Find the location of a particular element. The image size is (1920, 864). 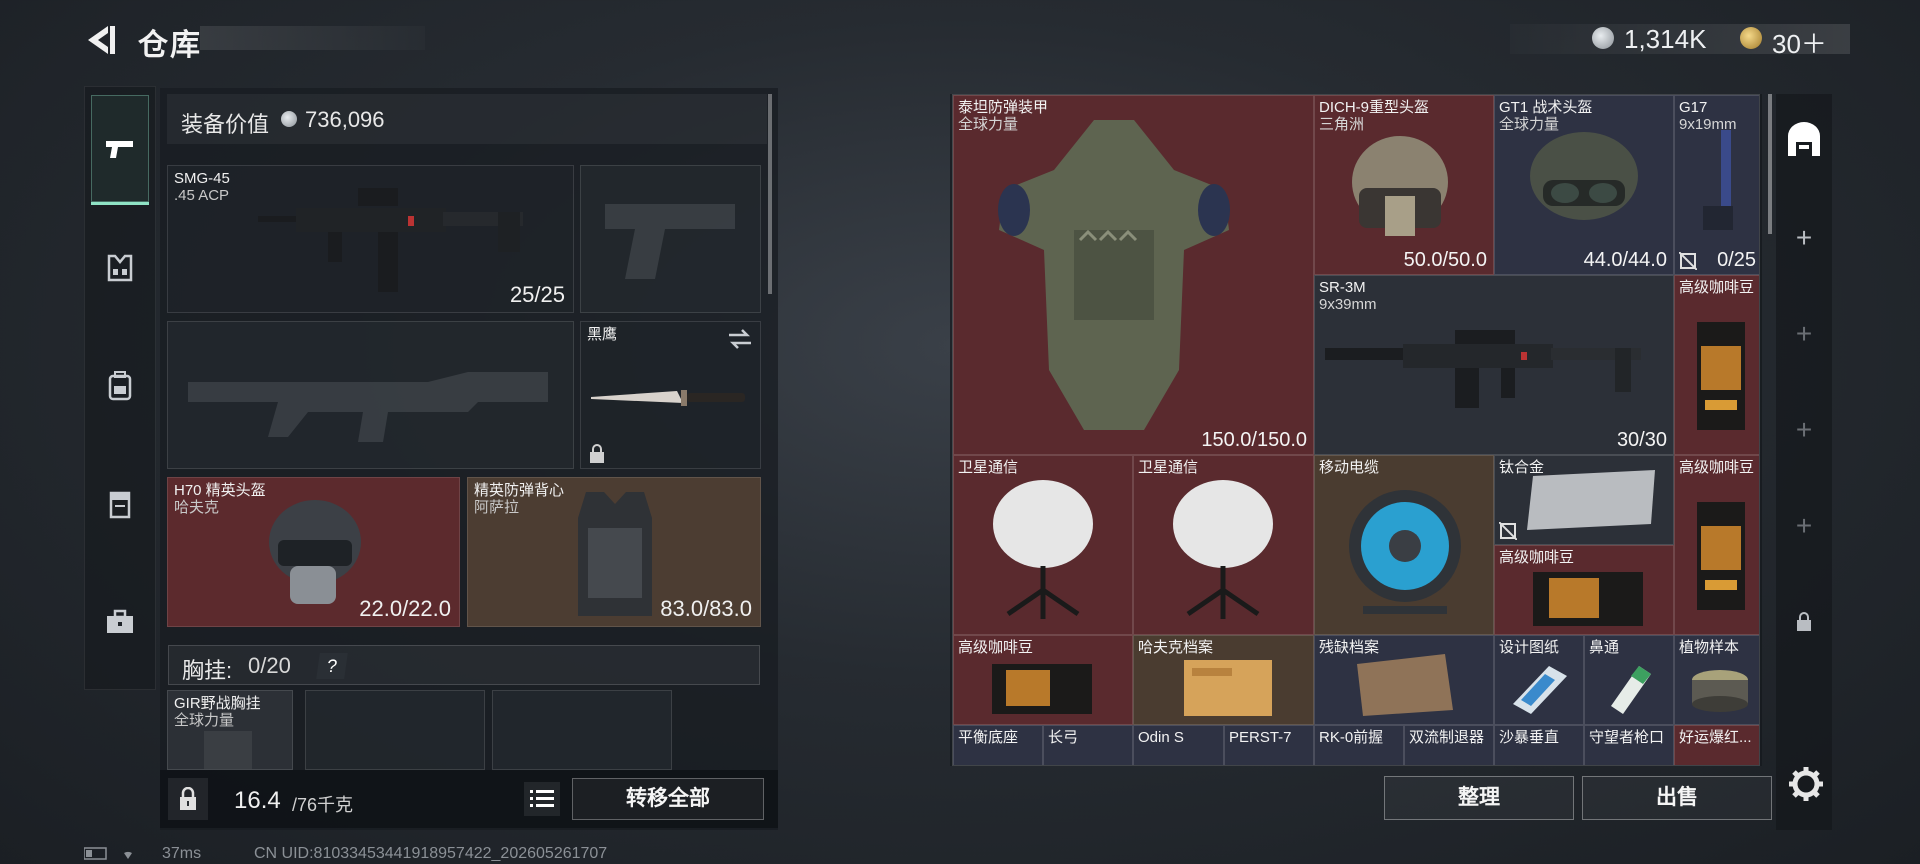

item-durability: 50.0/50.0 is located at coordinates (1445, 260).